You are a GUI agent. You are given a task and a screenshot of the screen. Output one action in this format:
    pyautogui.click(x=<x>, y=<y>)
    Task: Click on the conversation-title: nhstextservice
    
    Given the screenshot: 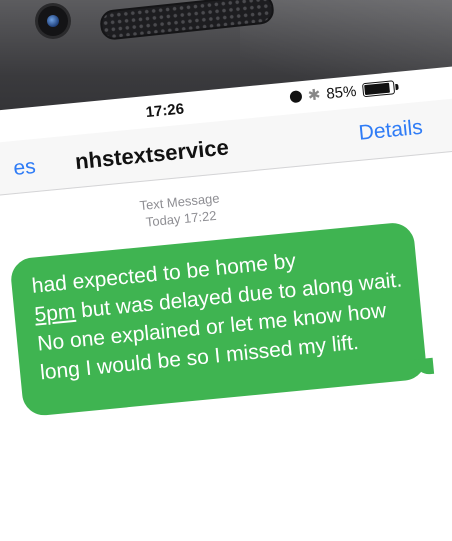 What is the action you would take?
    pyautogui.click(x=151, y=154)
    